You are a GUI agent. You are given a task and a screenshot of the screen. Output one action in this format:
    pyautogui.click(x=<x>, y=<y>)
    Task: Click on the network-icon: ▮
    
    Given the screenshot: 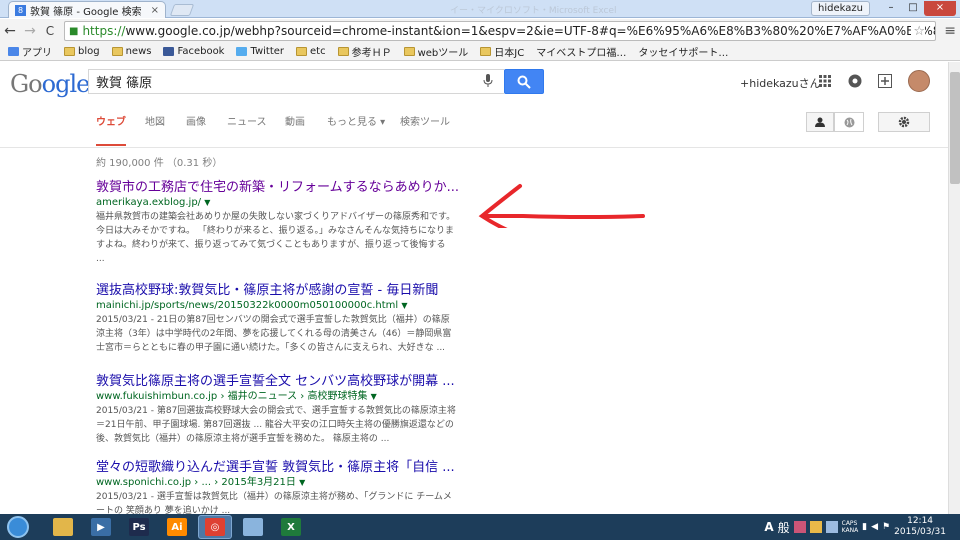 What is the action you would take?
    pyautogui.click(x=864, y=527)
    